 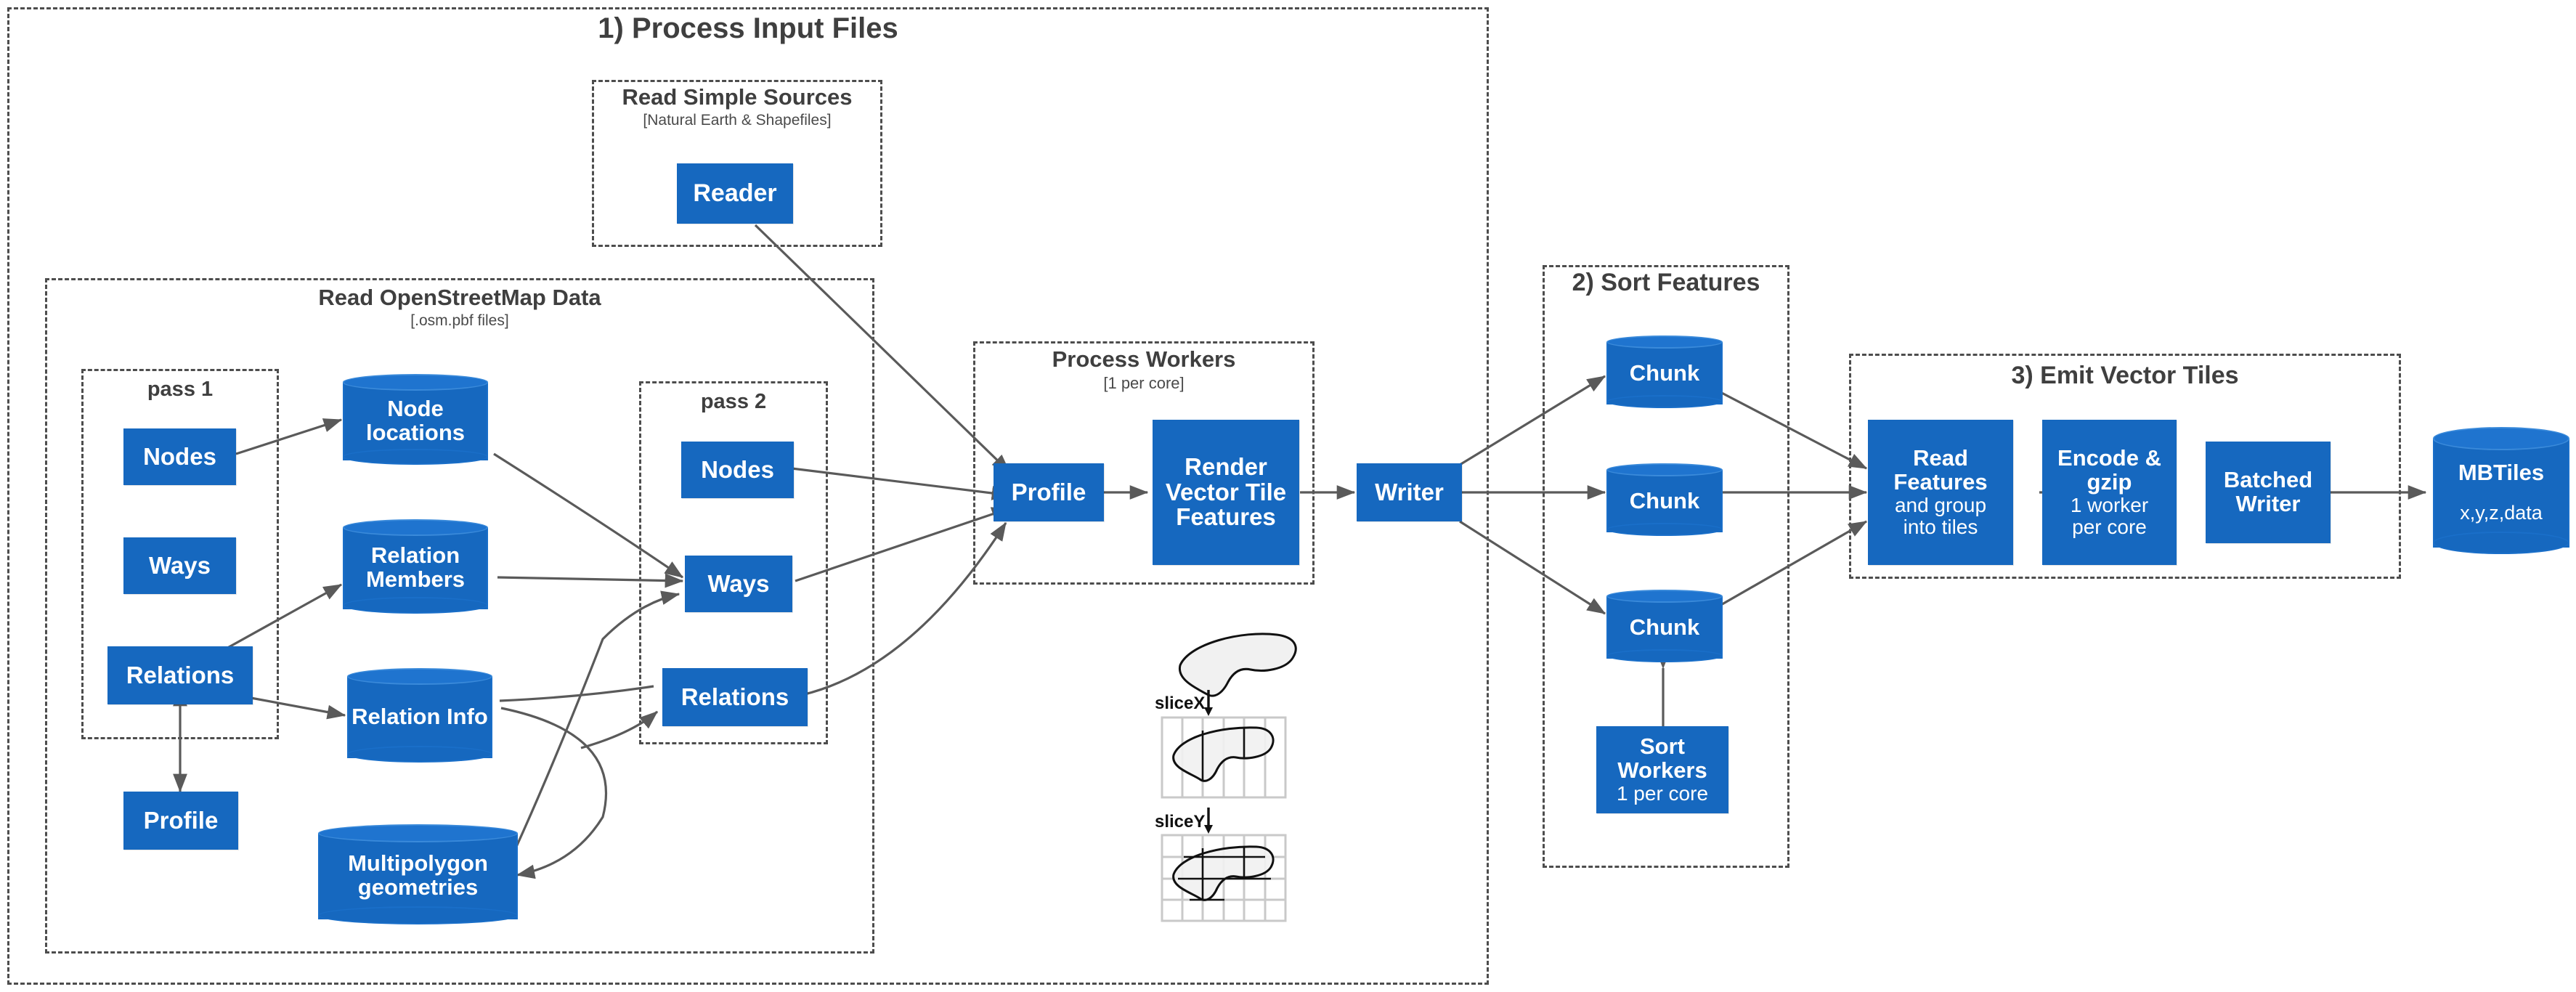 What do you see at coordinates (1666, 282) in the screenshot?
I see `stage-sort-features-title: 2) Sort Features` at bounding box center [1666, 282].